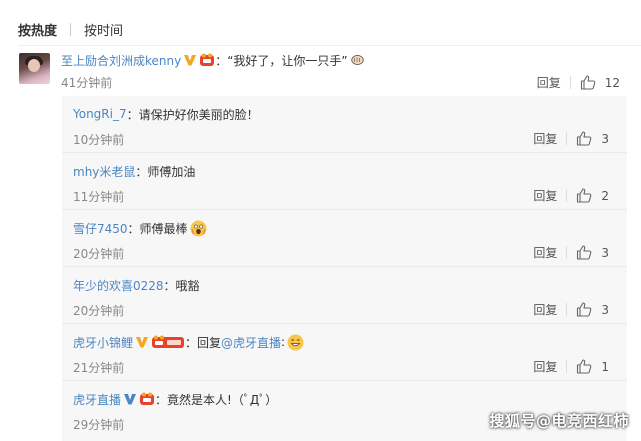 The width and height of the screenshot is (641, 441). I want to click on reply-item: mhy米老鼠 ：师傅加油 11分钟前 回复 2, so click(344, 181).